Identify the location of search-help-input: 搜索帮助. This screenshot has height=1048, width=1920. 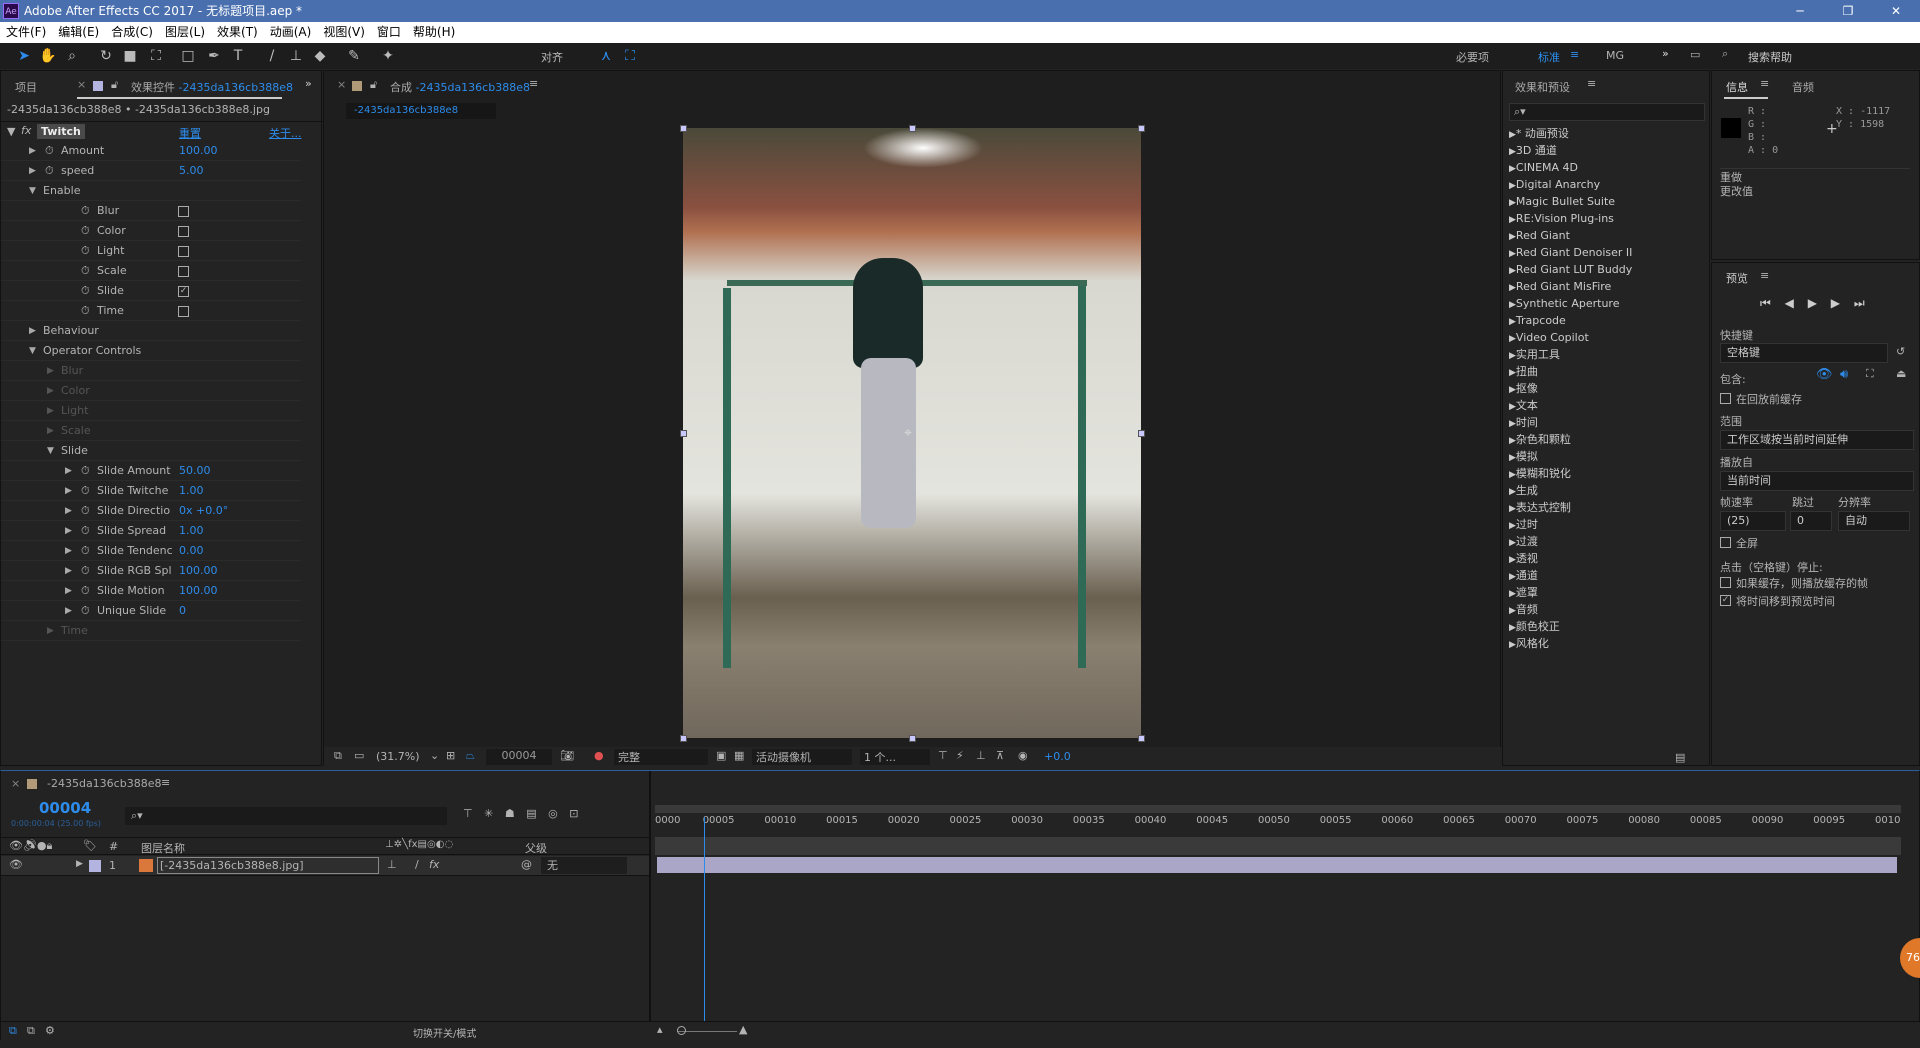
(1770, 57).